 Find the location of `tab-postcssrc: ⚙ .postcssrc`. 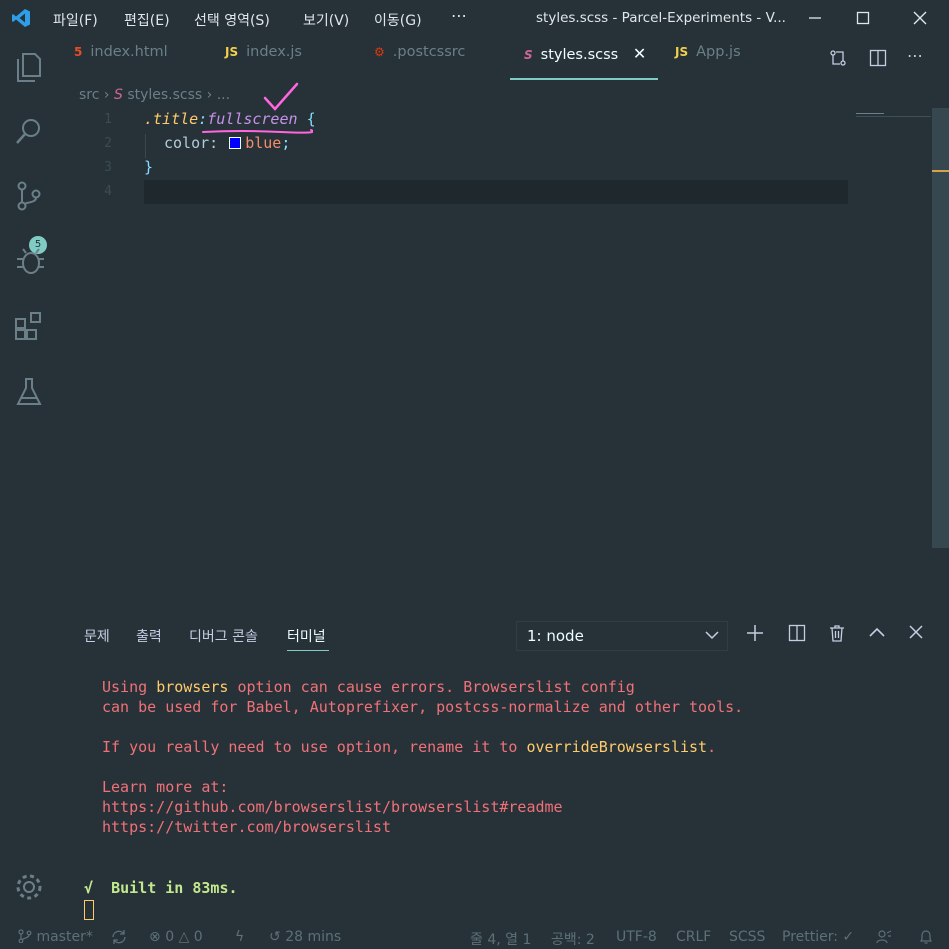

tab-postcssrc: ⚙ .postcssrc is located at coordinates (419, 61).